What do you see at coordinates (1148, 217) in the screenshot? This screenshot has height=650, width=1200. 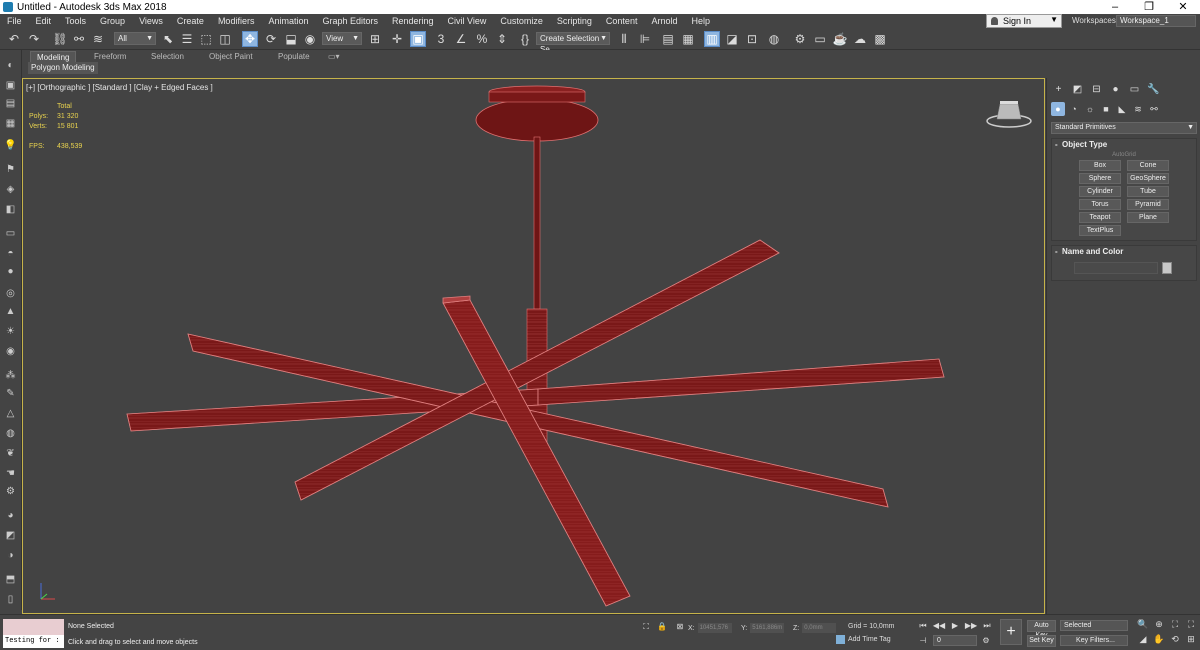 I see `plane-button: Plane` at bounding box center [1148, 217].